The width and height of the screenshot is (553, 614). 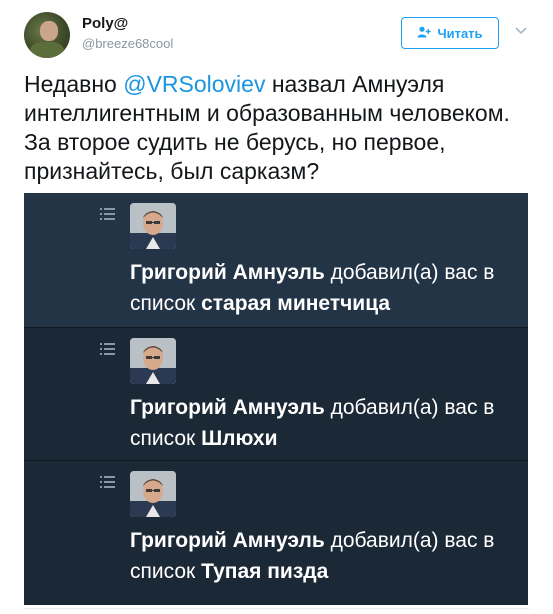 What do you see at coordinates (424, 33) in the screenshot?
I see `add-user-icon` at bounding box center [424, 33].